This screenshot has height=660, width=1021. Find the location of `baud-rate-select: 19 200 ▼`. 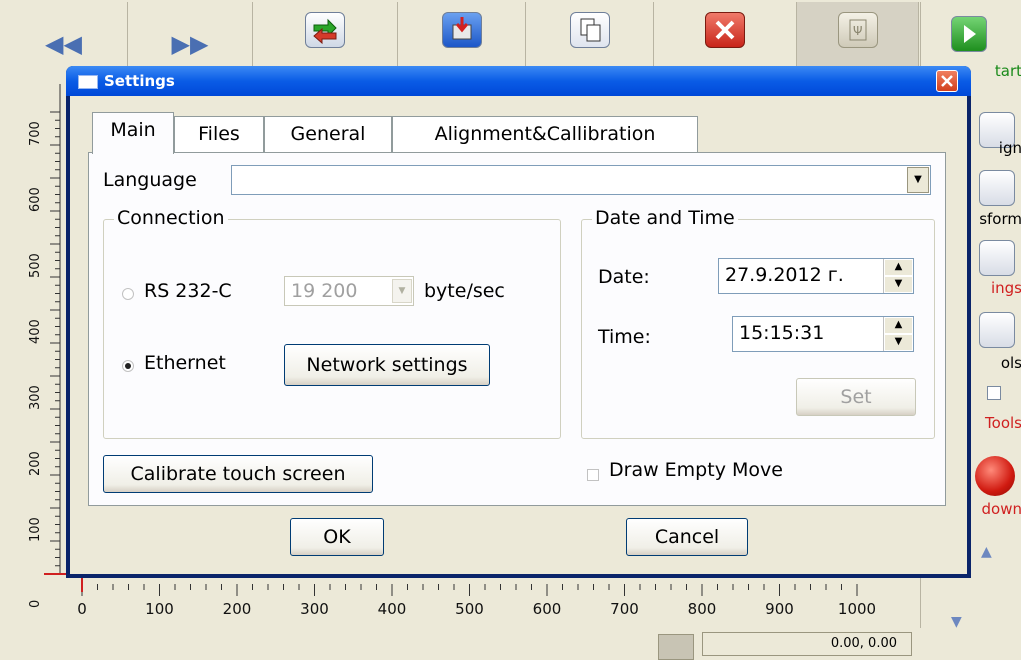

baud-rate-select: 19 200 ▼ is located at coordinates (349, 291).